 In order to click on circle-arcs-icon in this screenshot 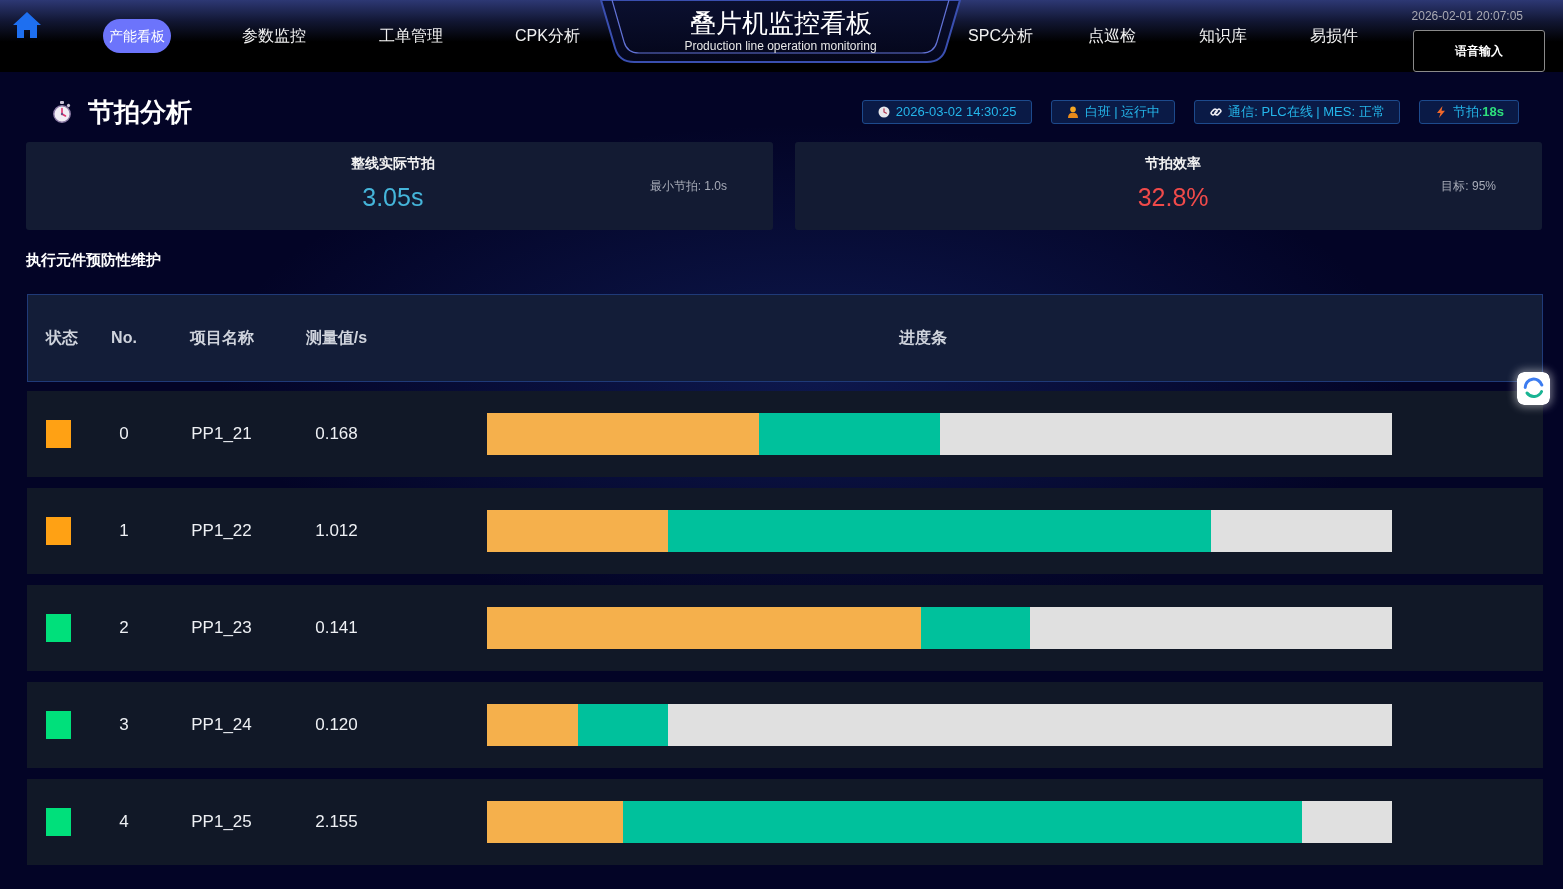, I will do `click(1533, 388)`.